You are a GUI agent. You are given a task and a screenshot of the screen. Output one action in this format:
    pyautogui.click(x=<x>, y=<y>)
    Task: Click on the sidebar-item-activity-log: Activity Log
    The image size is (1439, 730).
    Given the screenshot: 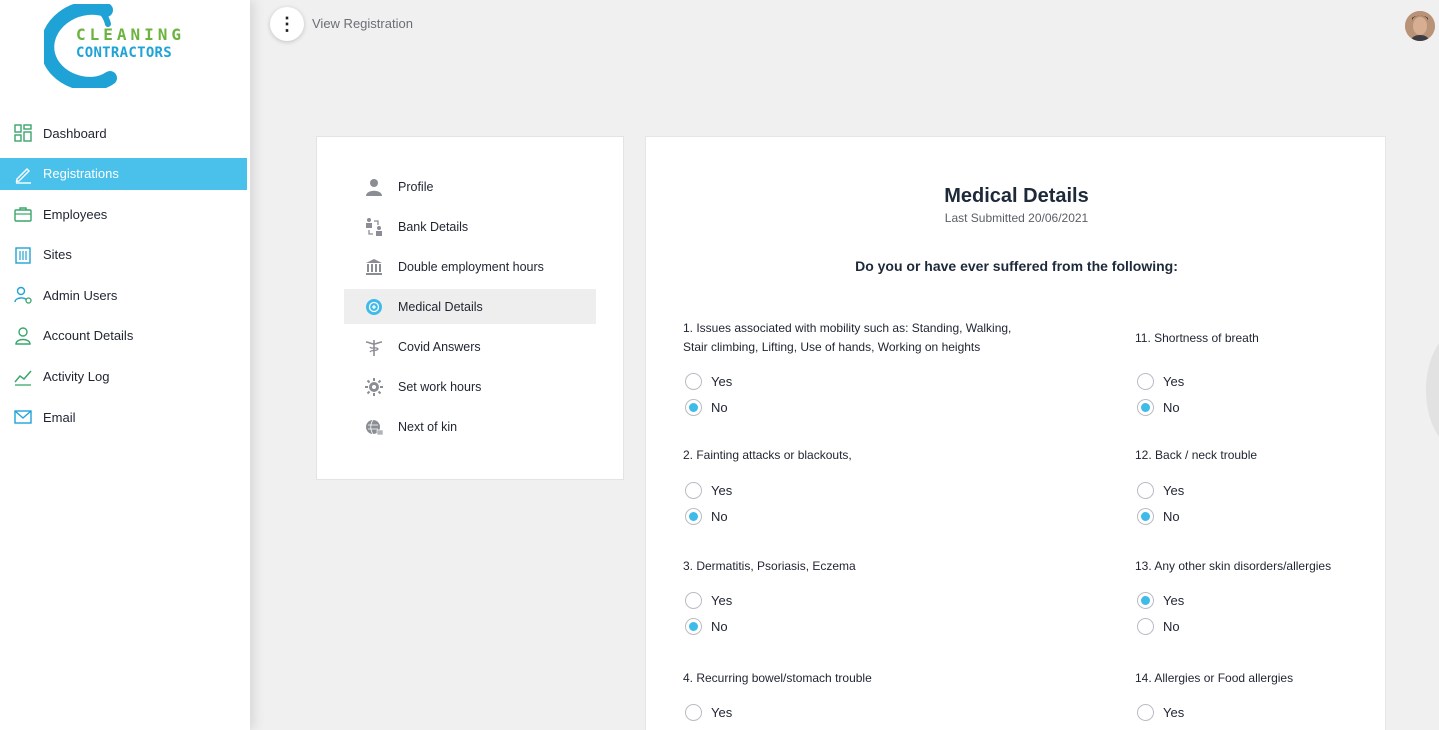 What is the action you would take?
    pyautogui.click(x=123, y=377)
    